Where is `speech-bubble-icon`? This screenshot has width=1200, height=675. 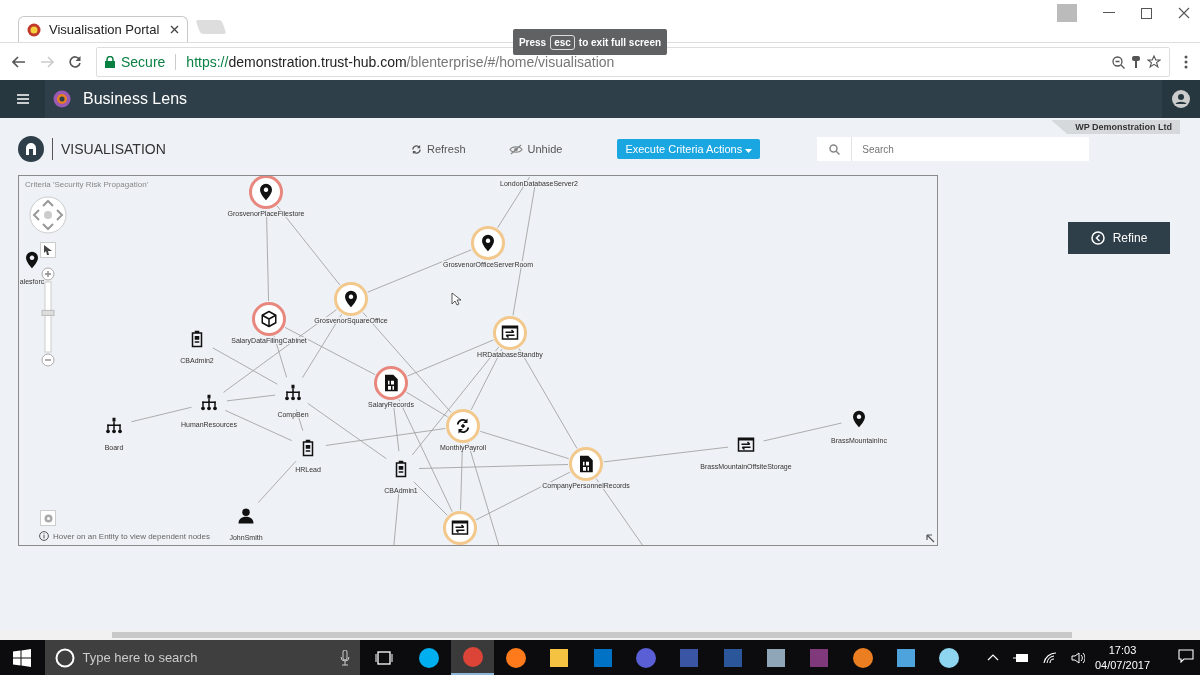 speech-bubble-icon is located at coordinates (1186, 656).